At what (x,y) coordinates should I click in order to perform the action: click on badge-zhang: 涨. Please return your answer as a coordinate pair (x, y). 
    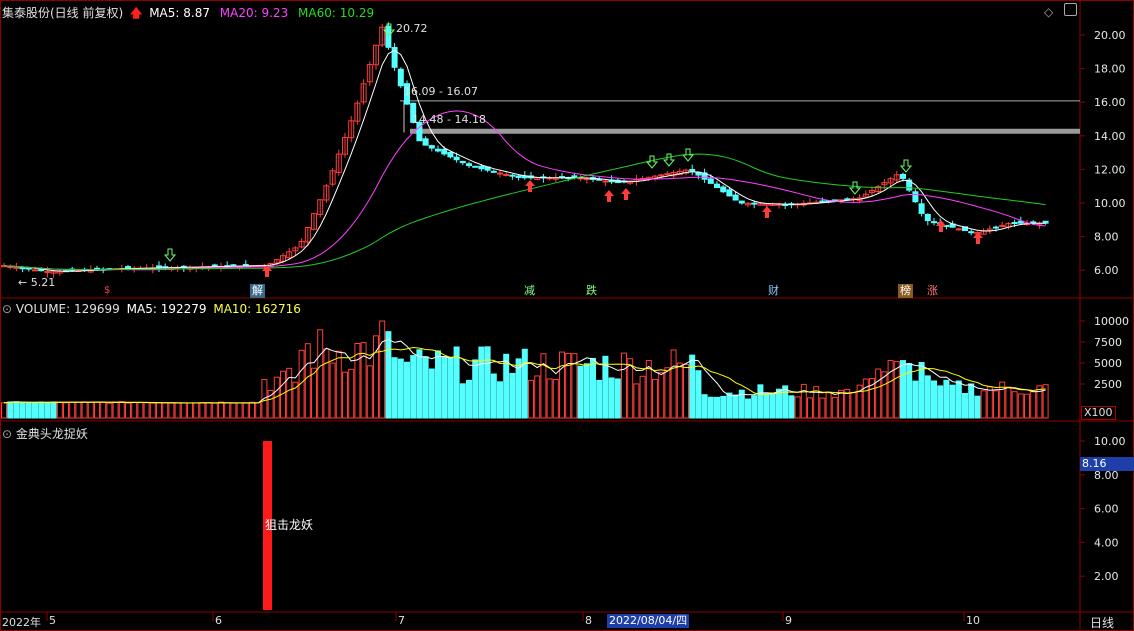
    Looking at the image, I should click on (932, 291).